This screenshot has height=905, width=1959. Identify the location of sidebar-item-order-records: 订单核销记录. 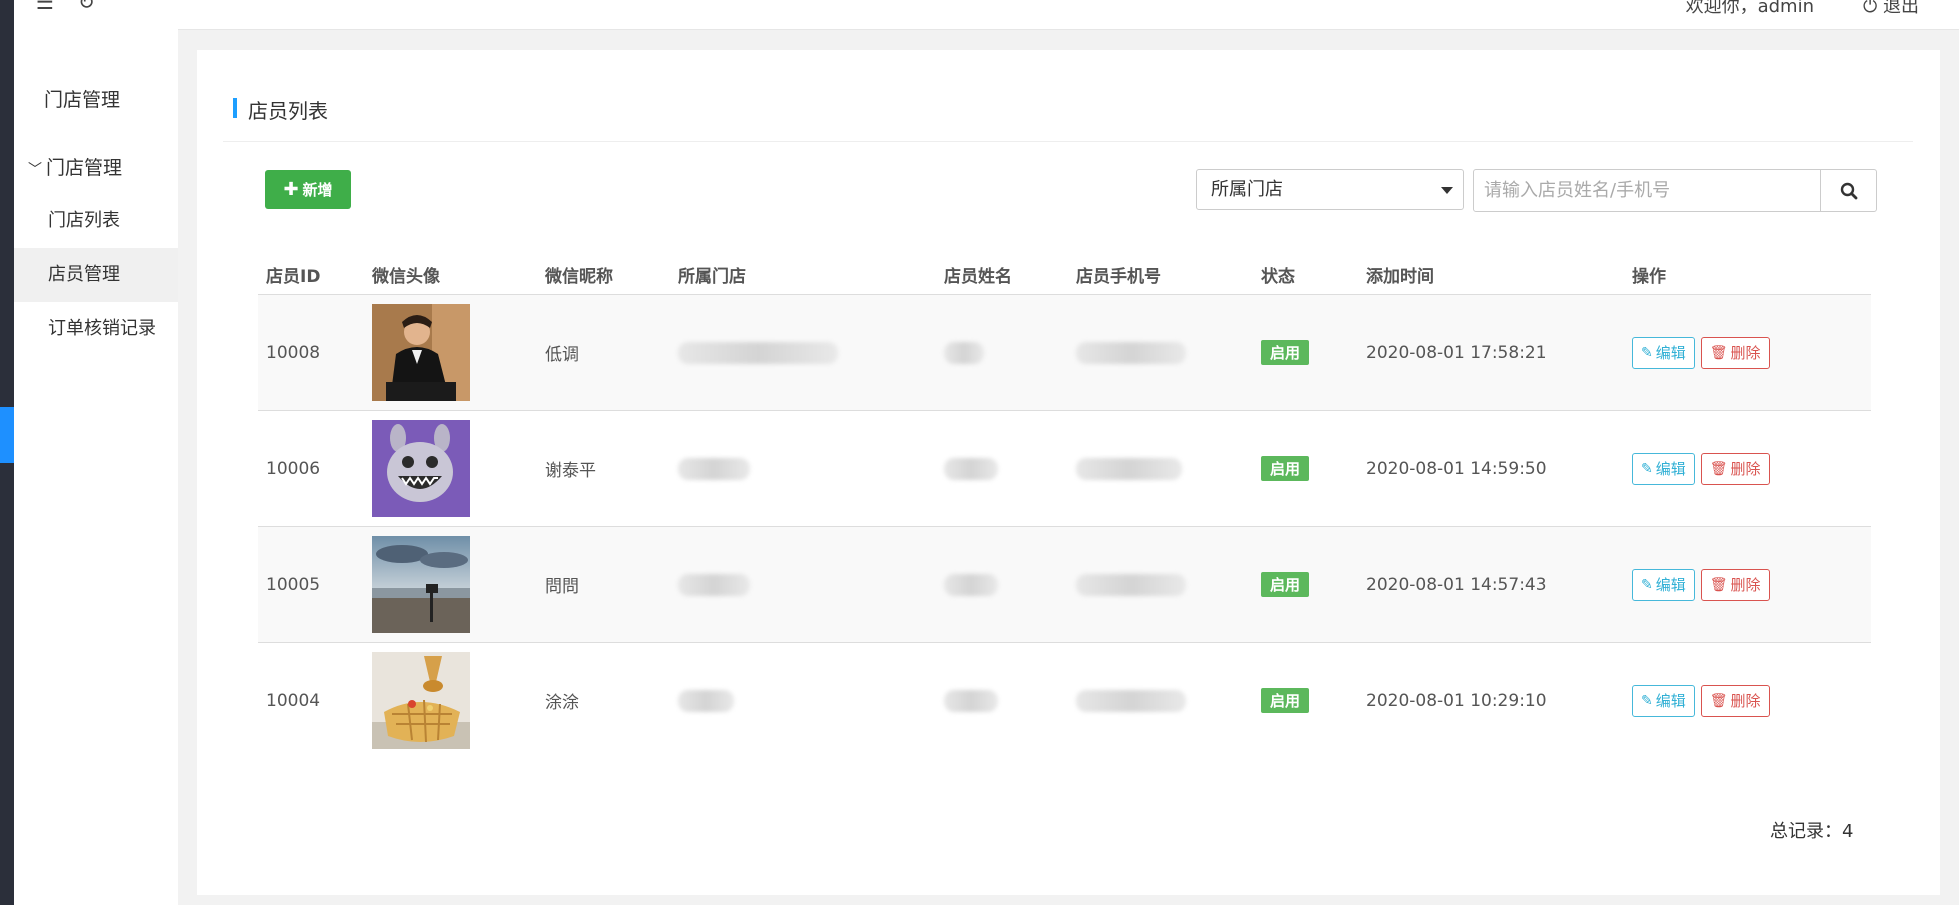
(96, 329).